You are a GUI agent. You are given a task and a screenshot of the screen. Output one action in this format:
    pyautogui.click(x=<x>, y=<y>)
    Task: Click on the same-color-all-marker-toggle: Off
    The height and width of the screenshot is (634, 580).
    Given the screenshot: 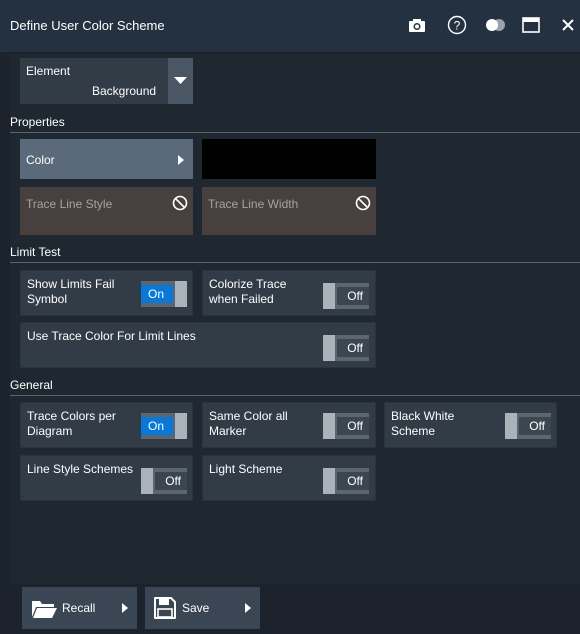 What is the action you would take?
    pyautogui.click(x=346, y=426)
    